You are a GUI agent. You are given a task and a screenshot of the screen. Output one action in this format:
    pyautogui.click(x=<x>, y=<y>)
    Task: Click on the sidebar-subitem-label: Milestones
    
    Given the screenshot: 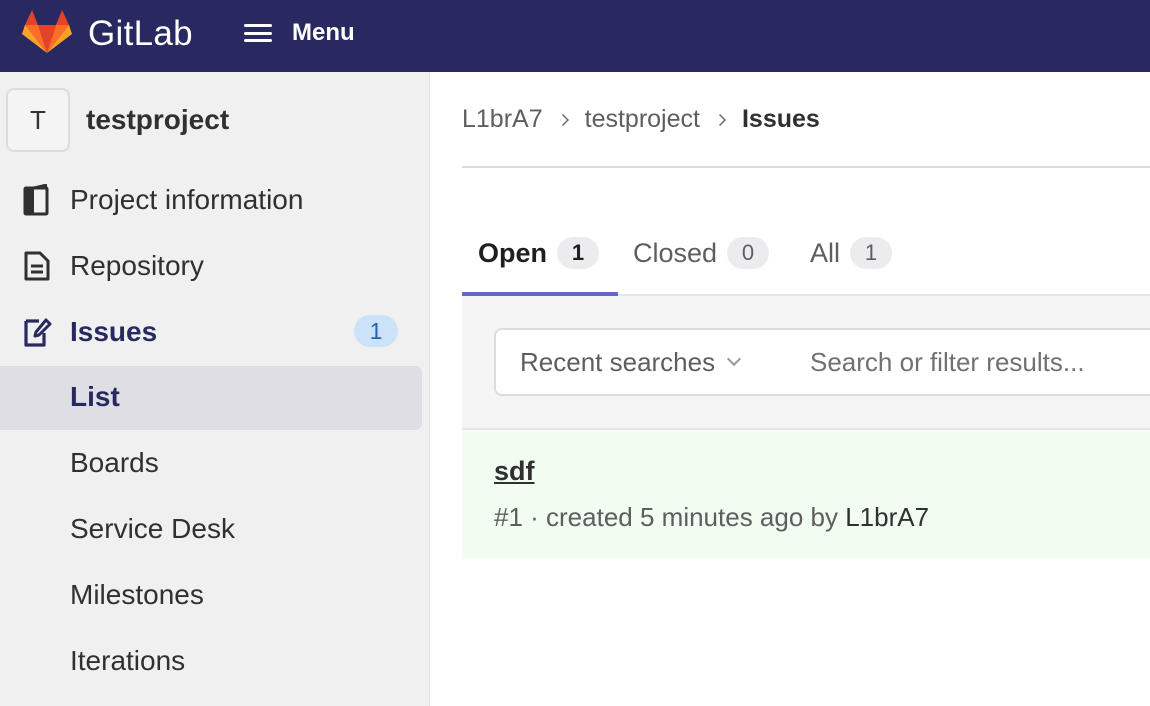 What is the action you would take?
    pyautogui.click(x=137, y=594)
    